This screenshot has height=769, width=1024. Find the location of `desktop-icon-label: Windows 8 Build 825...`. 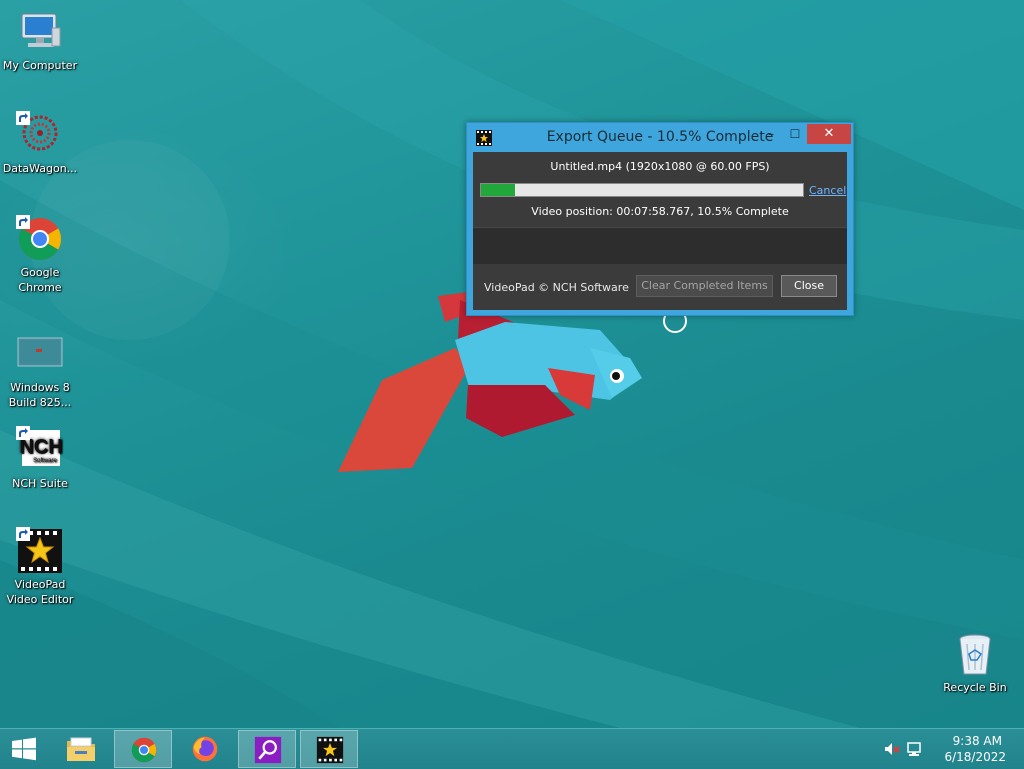

desktop-icon-label: Windows 8 Build 825... is located at coordinates (40, 395).